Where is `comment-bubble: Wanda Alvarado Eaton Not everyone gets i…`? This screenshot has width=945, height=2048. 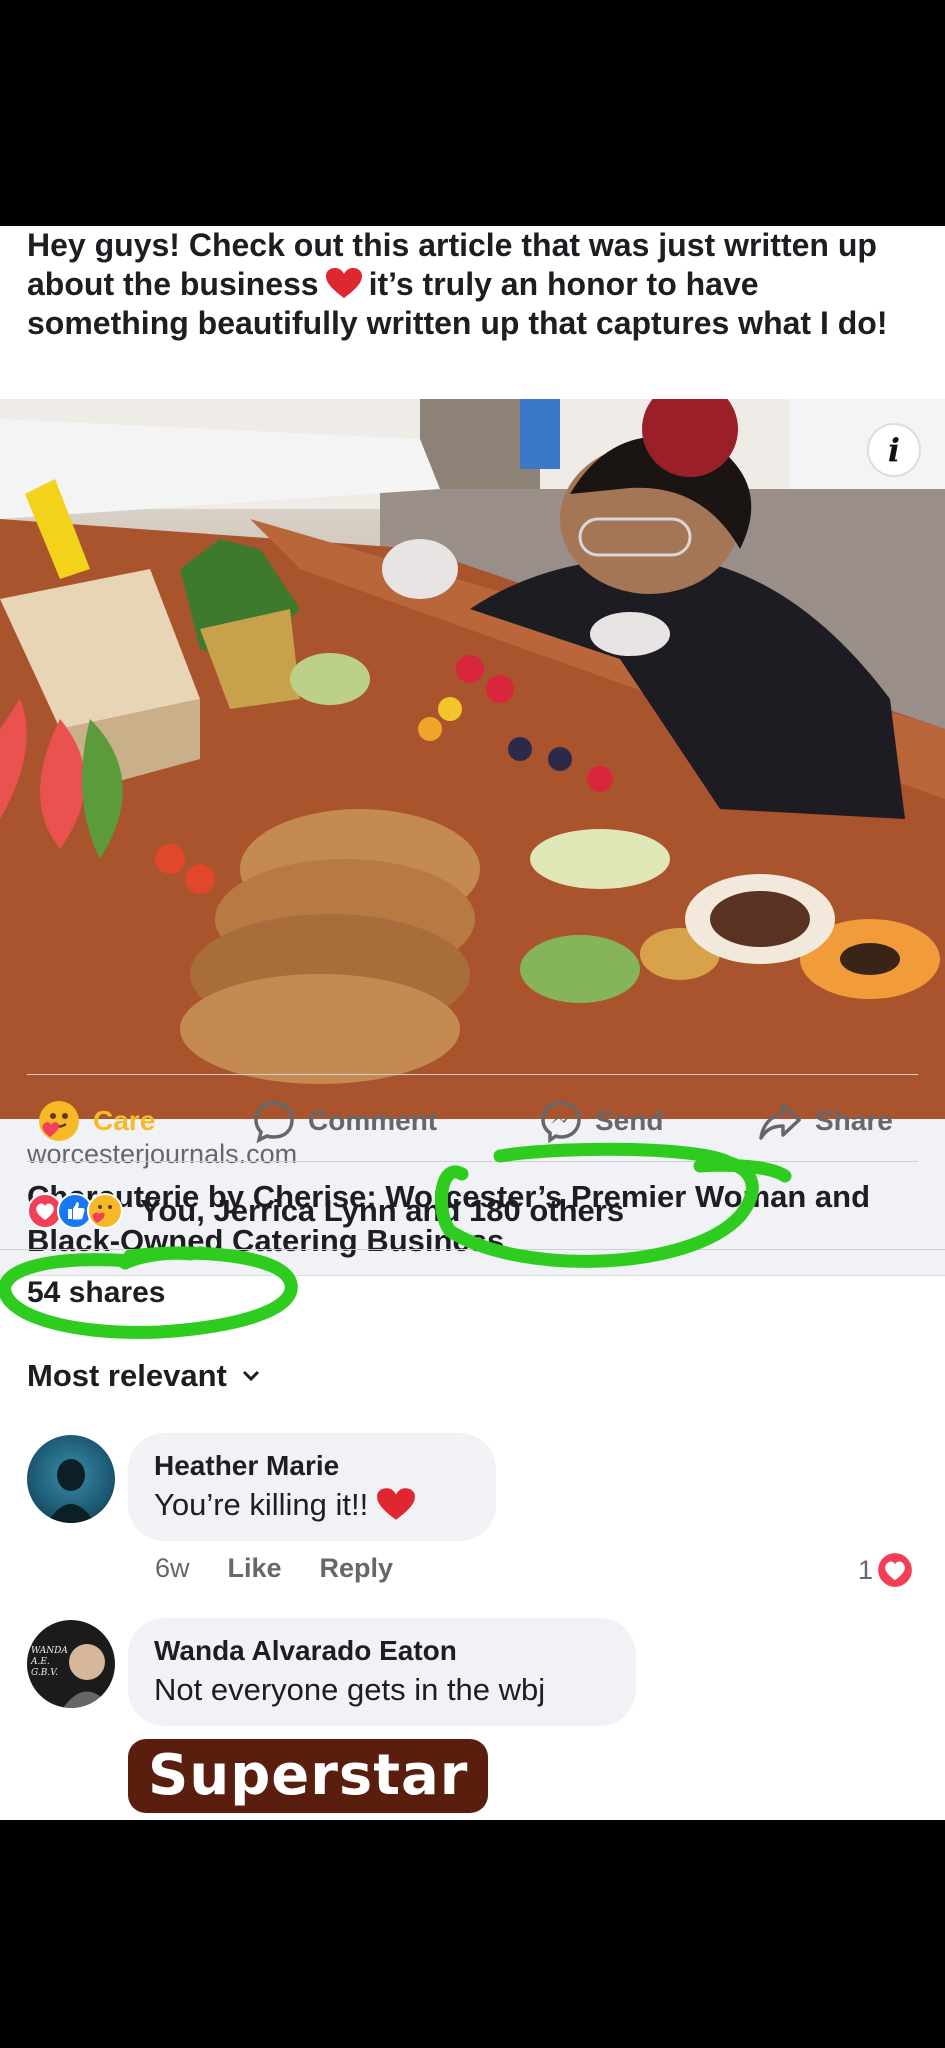
comment-bubble: Wanda Alvarado Eaton Not everyone gets i… is located at coordinates (382, 1672).